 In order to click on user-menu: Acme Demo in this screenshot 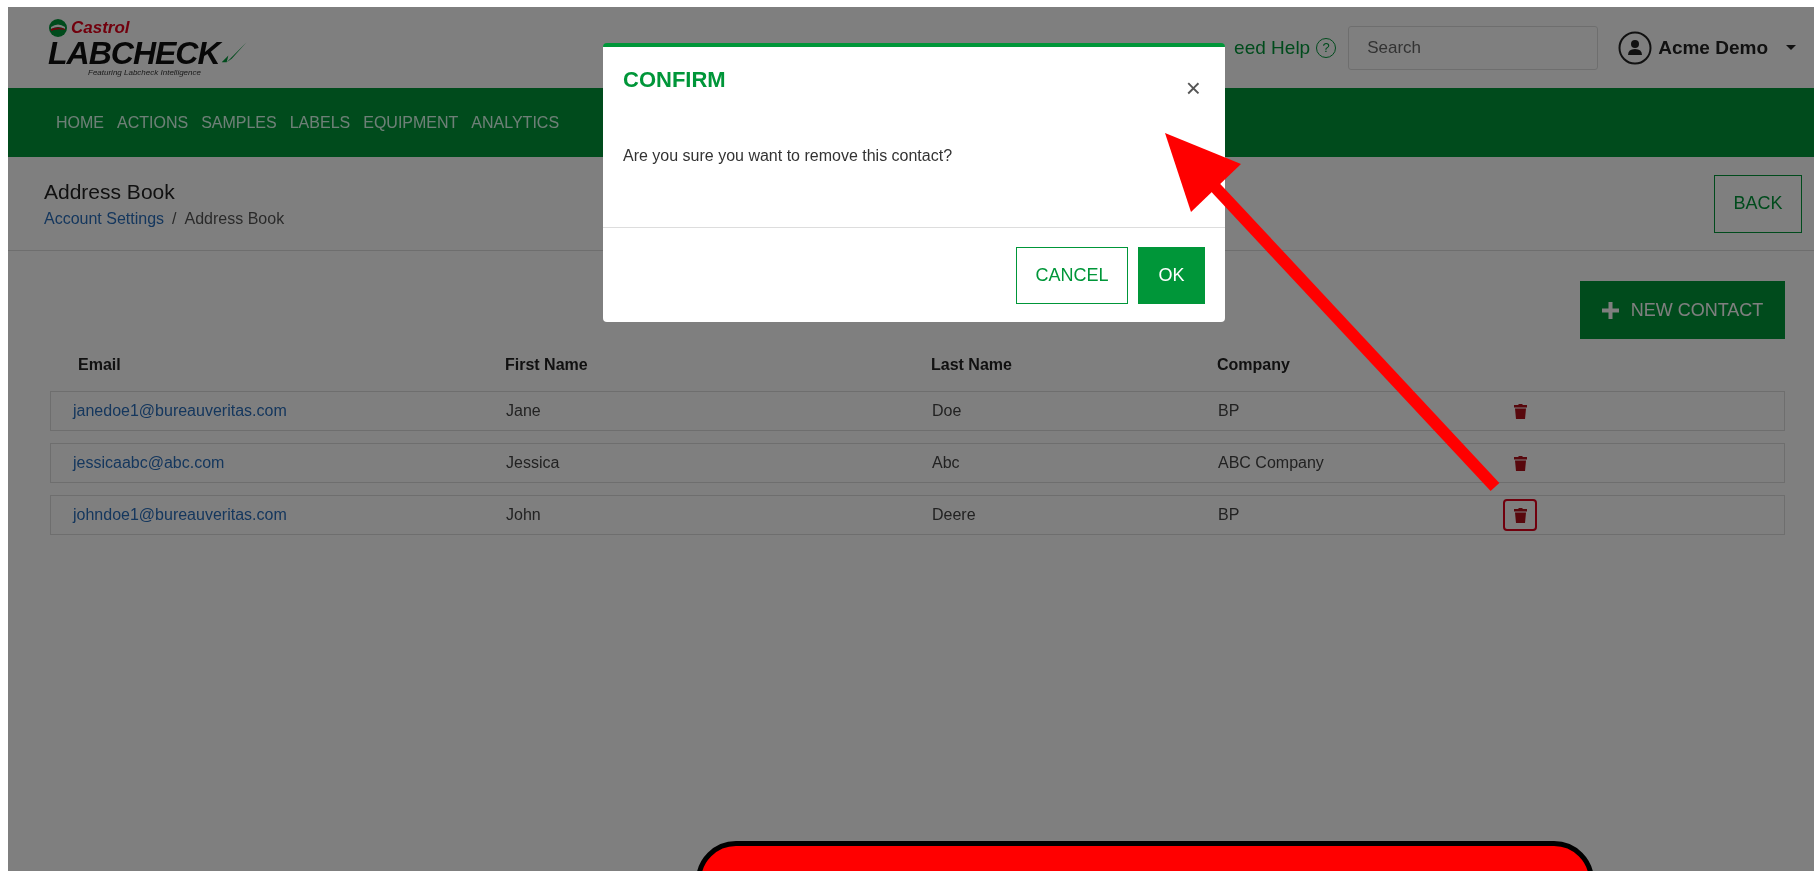, I will do `click(1707, 47)`.